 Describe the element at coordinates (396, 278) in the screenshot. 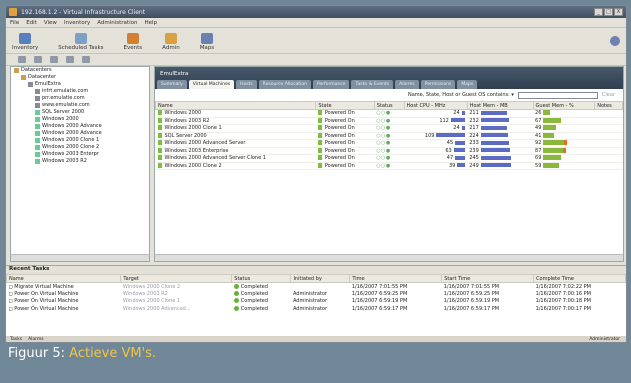

I see `column-header: Time` at that location.